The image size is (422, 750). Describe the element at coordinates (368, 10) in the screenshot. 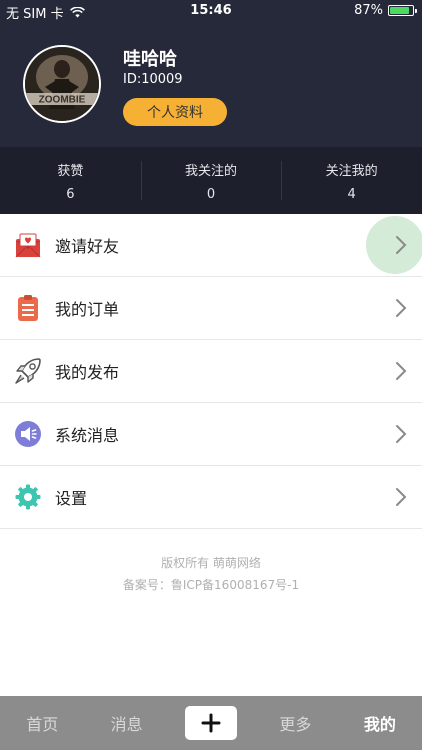

I see `battery-percent: 87%` at that location.